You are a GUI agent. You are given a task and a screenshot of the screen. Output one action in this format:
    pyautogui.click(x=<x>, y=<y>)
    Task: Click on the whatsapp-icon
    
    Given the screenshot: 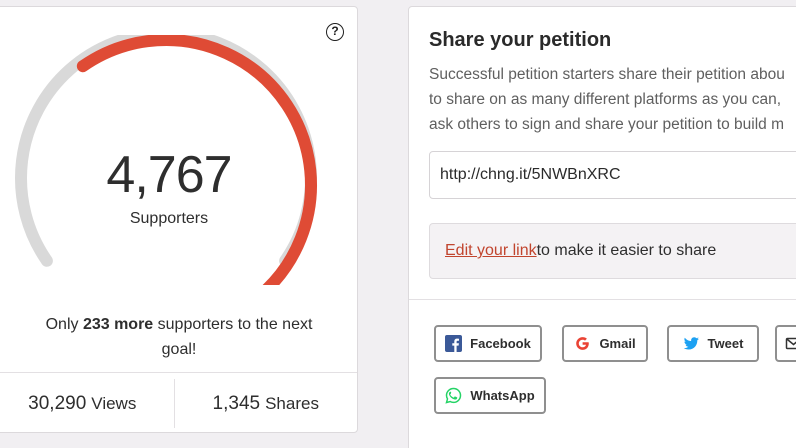 What is the action you would take?
    pyautogui.click(x=453, y=395)
    